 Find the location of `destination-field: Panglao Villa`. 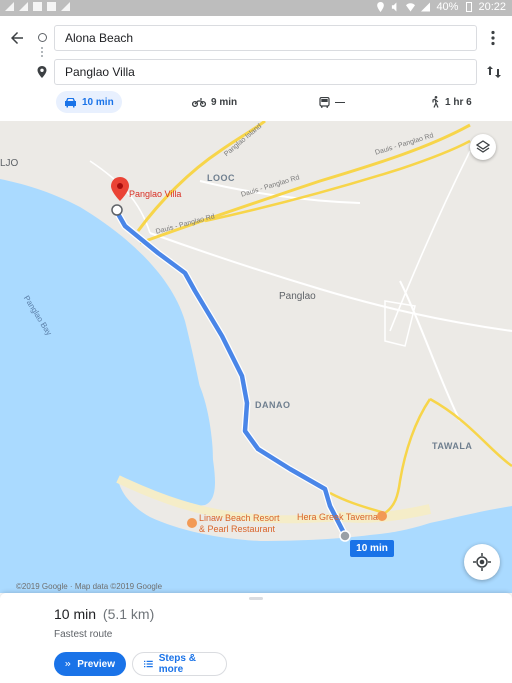

destination-field: Panglao Villa is located at coordinates (265, 72).